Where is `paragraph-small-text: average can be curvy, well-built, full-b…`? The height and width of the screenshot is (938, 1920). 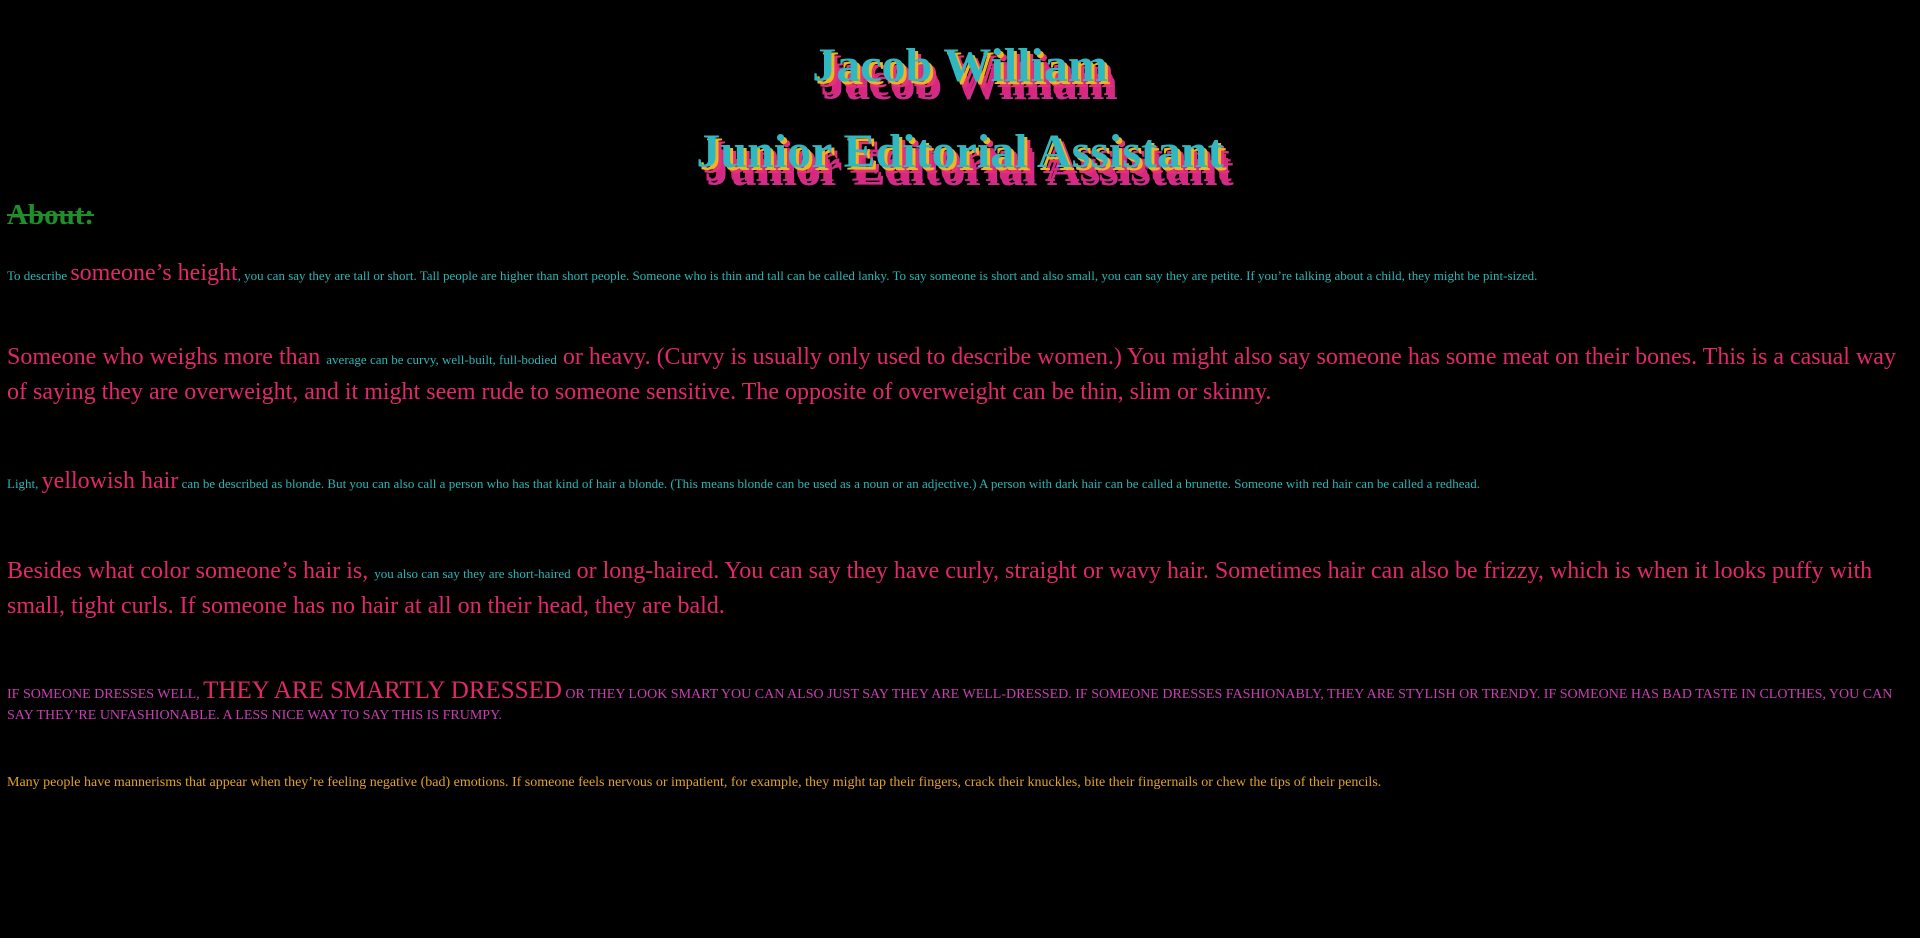 paragraph-small-text: average can be curvy, well-built, full-b… is located at coordinates (441, 359).